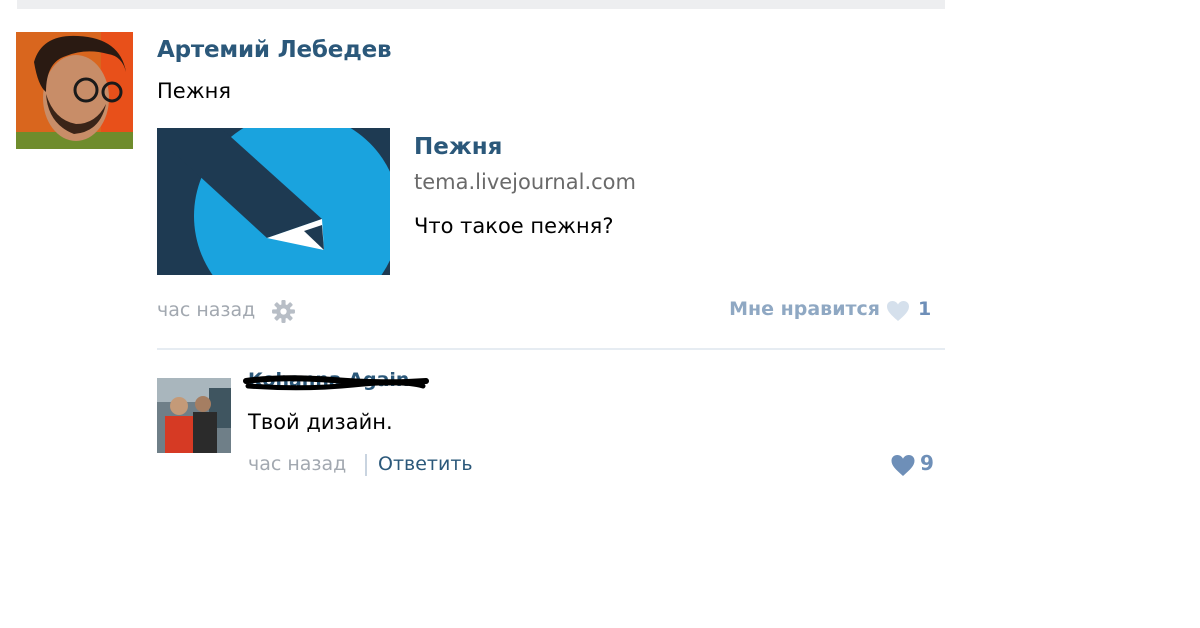  What do you see at coordinates (804, 309) in the screenshot?
I see `like-button-label: Мне нравится` at bounding box center [804, 309].